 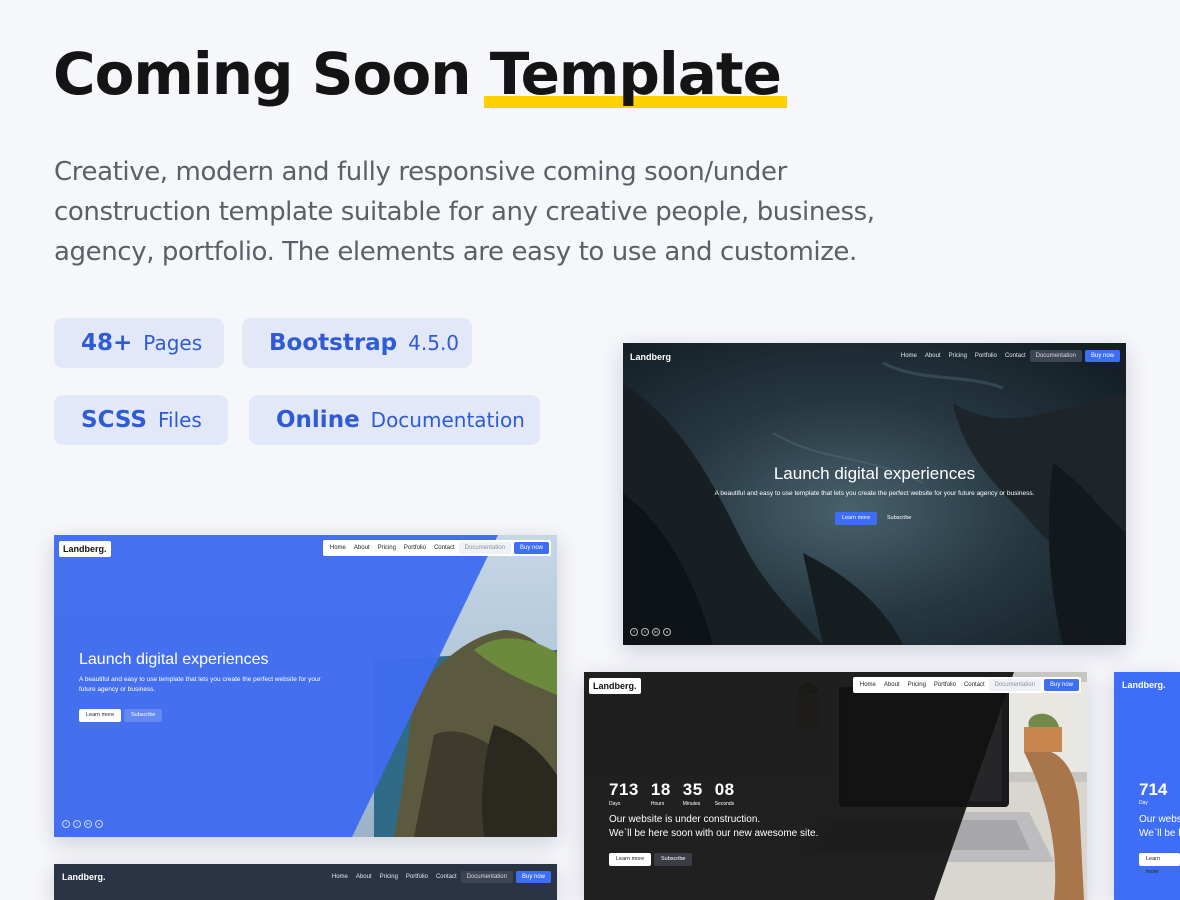 I want to click on countdown-timer: 713 Days 18 Hours 35 Minutes 08 Seconds, so click(x=672, y=793).